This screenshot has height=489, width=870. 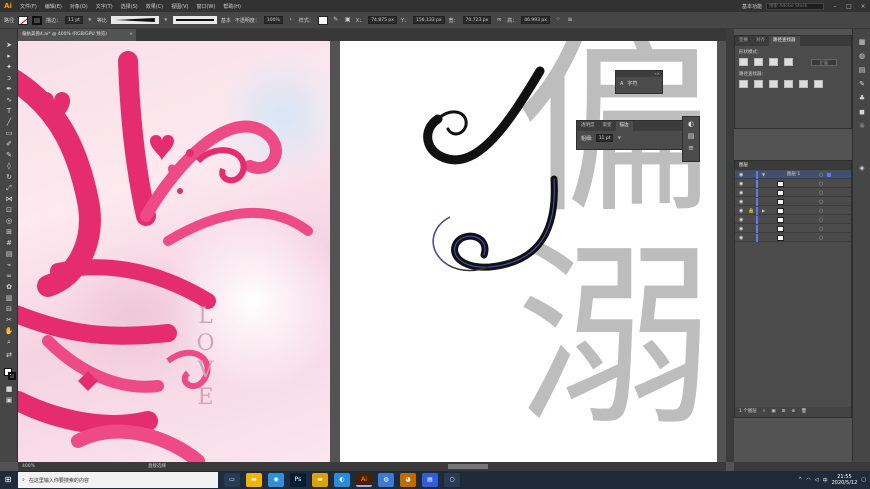 What do you see at coordinates (276, 480) in the screenshot?
I see `browser-icon: ◉` at bounding box center [276, 480].